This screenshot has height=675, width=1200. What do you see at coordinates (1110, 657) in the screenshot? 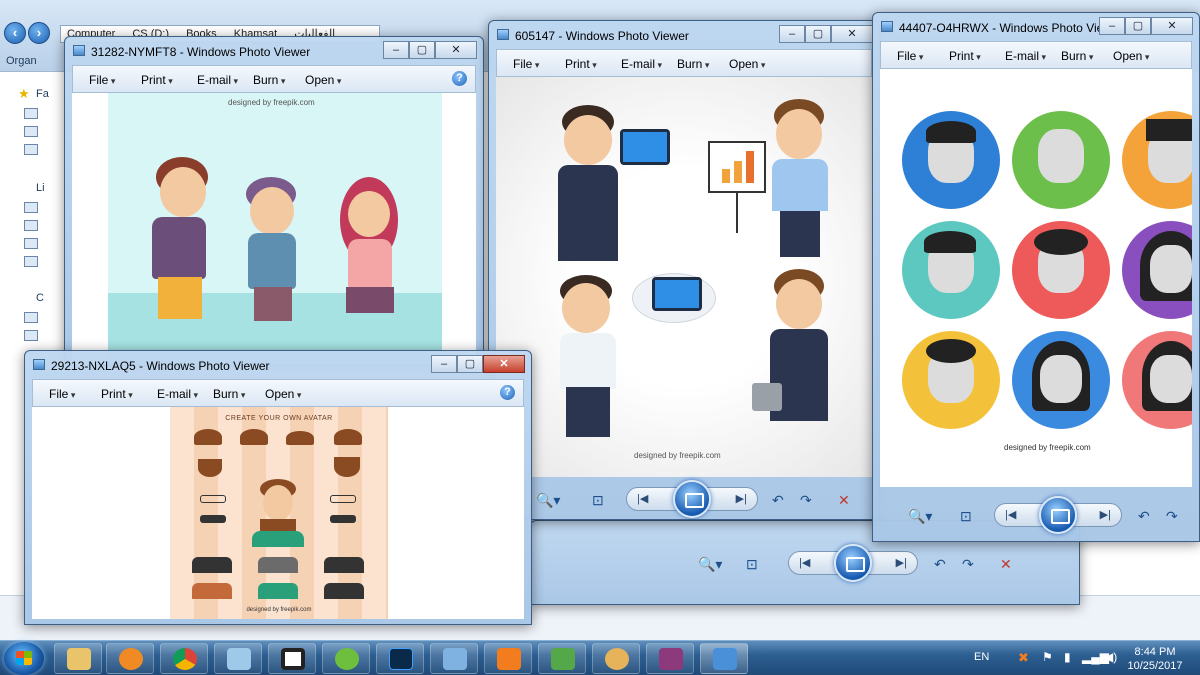
I see `volume-icon: ◀)` at bounding box center [1110, 657].